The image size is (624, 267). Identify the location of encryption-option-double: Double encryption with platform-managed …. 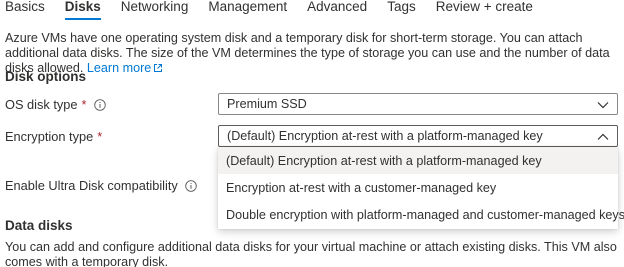
(421, 214).